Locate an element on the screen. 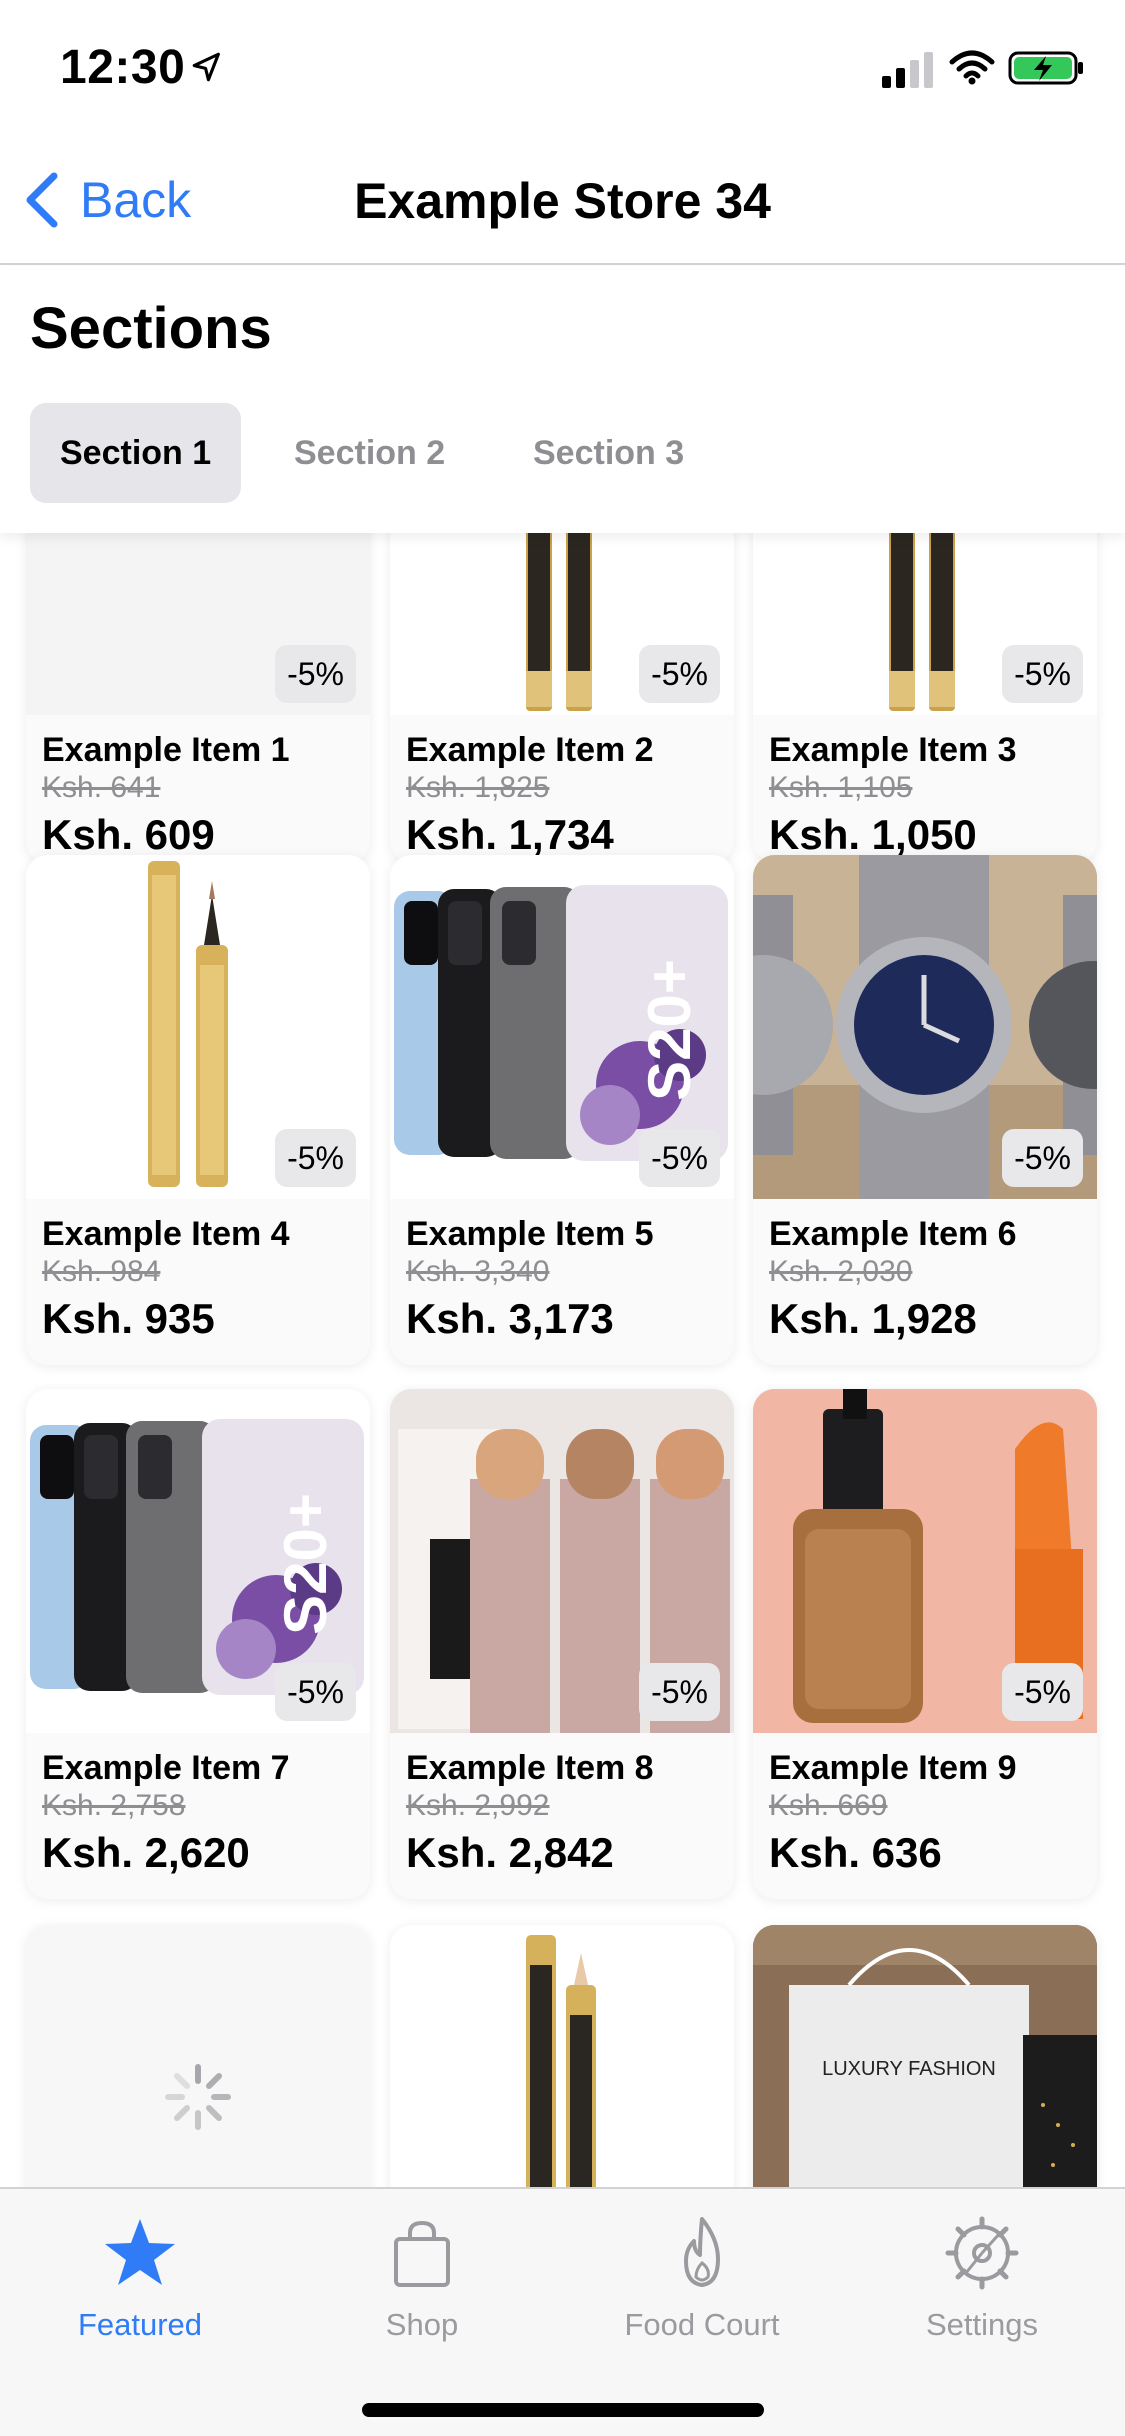 The height and width of the screenshot is (2436, 1125). navigation-bar: Back Example Store 34 is located at coordinates (562, 198).